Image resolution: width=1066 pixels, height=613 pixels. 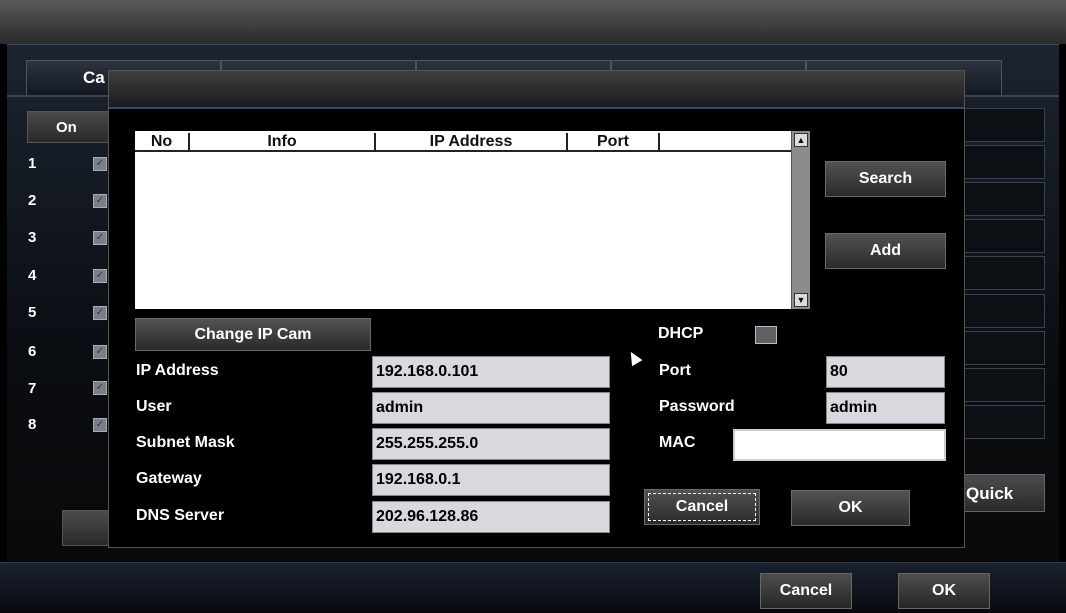 What do you see at coordinates (850, 508) in the screenshot?
I see `dialog-ok-button: OK` at bounding box center [850, 508].